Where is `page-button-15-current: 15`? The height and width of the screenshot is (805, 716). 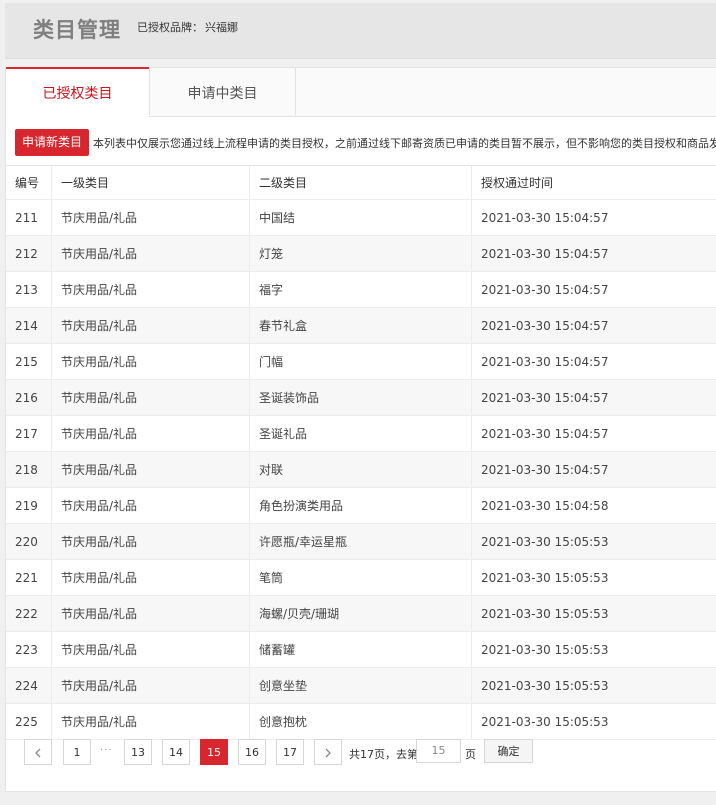
page-button-15-current: 15 is located at coordinates (214, 752).